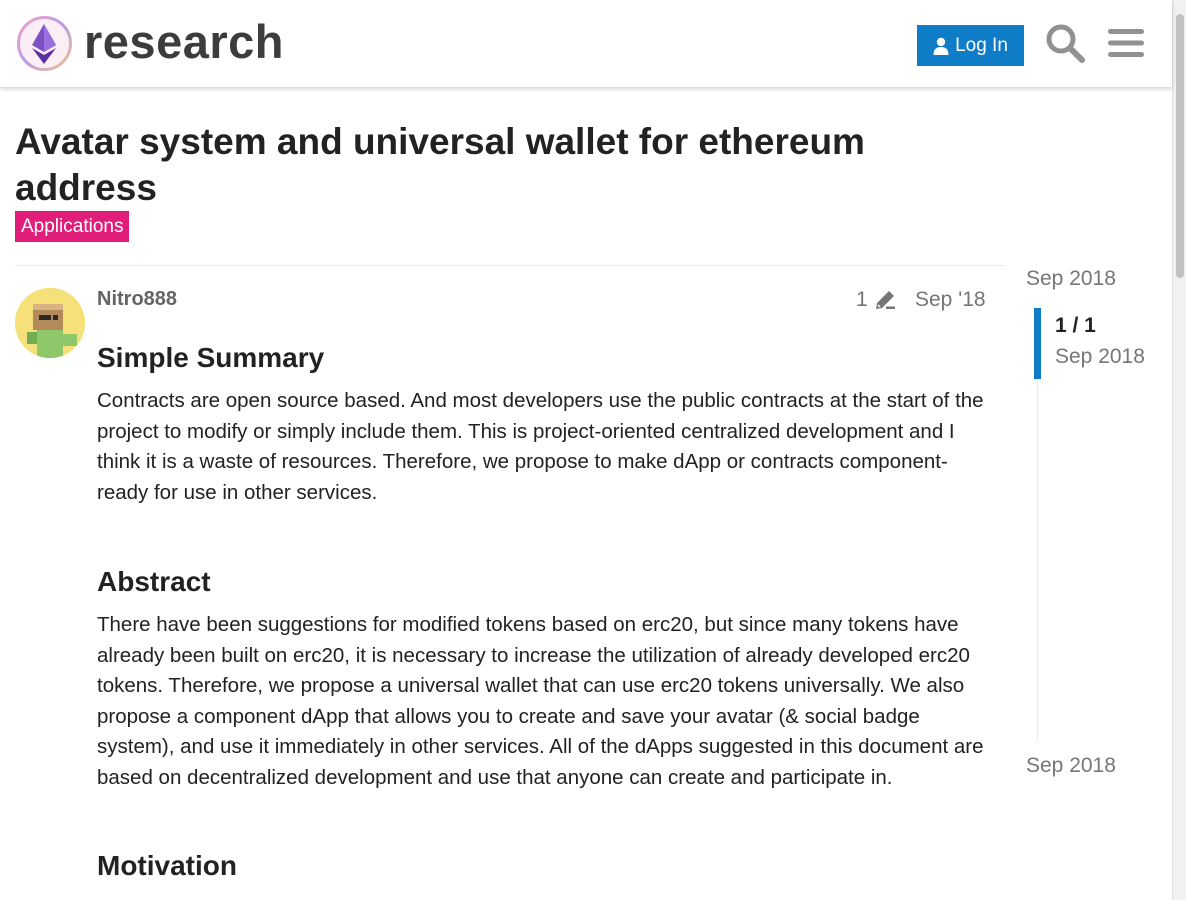 The height and width of the screenshot is (900, 1186). What do you see at coordinates (1071, 766) in the screenshot?
I see `timeline-end-date: Sep 2018` at bounding box center [1071, 766].